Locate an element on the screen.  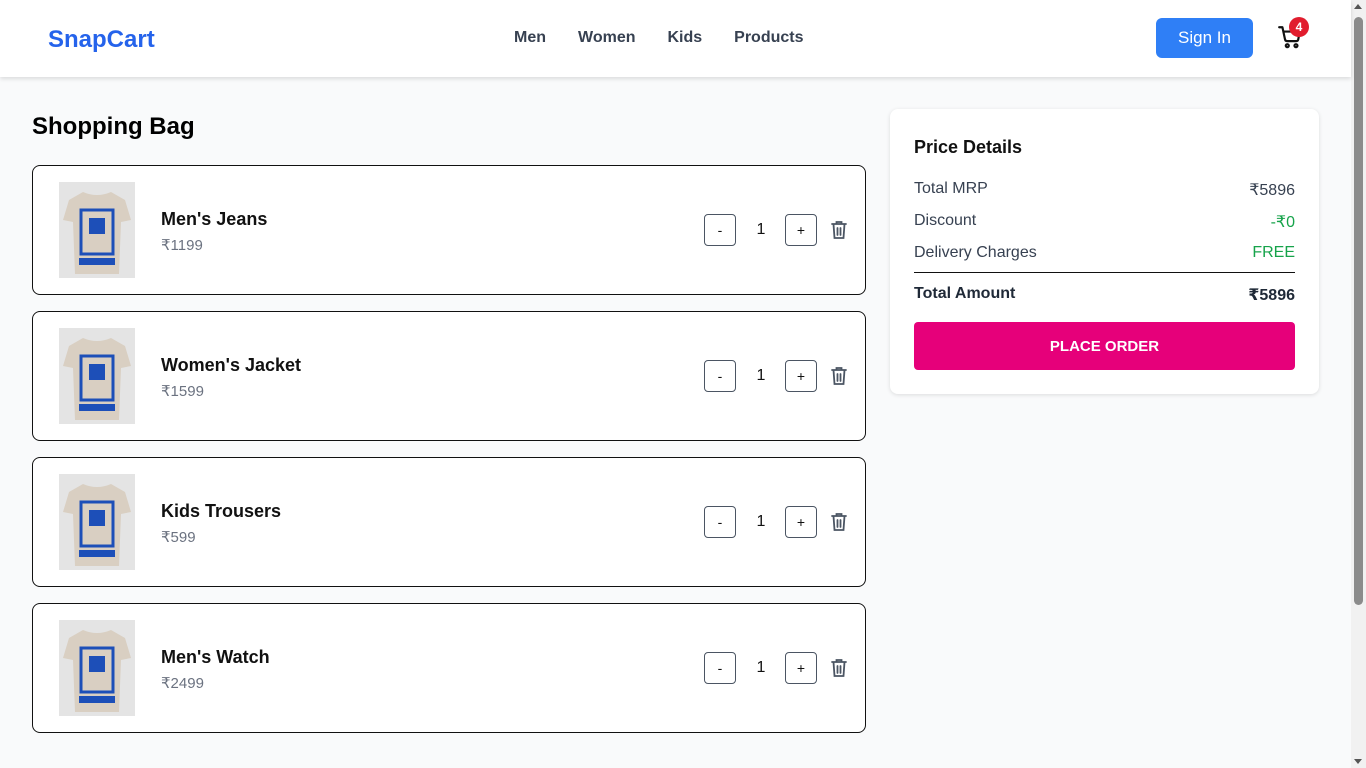
delivery-row: Delivery Charges FREE is located at coordinates (1104, 253).